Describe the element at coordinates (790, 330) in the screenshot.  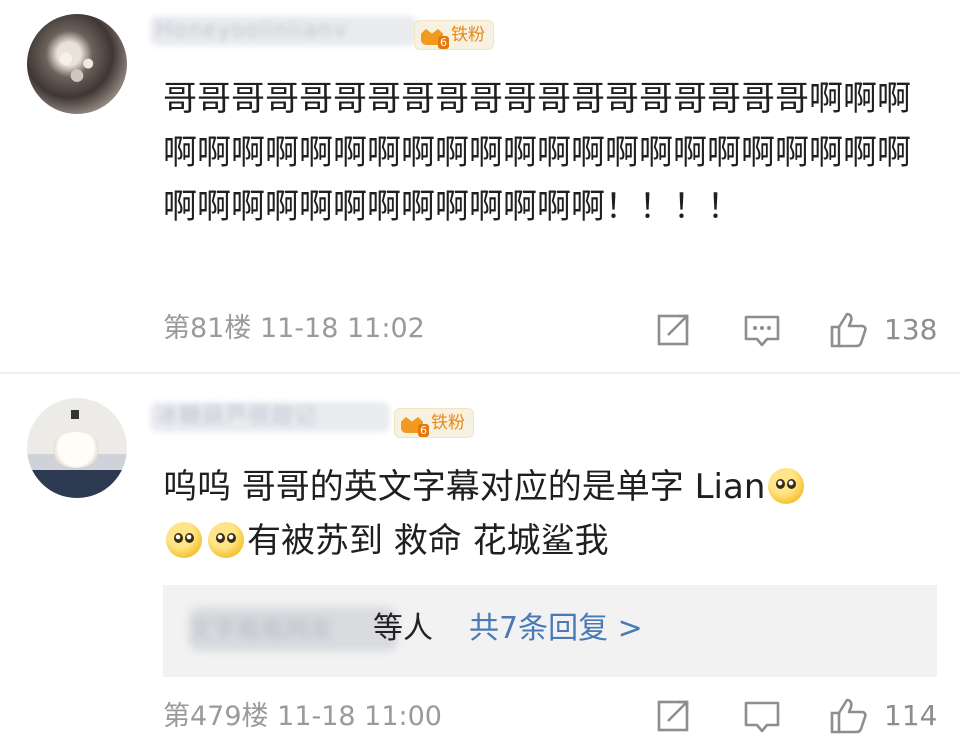
I see `comment-actions: 138` at that location.